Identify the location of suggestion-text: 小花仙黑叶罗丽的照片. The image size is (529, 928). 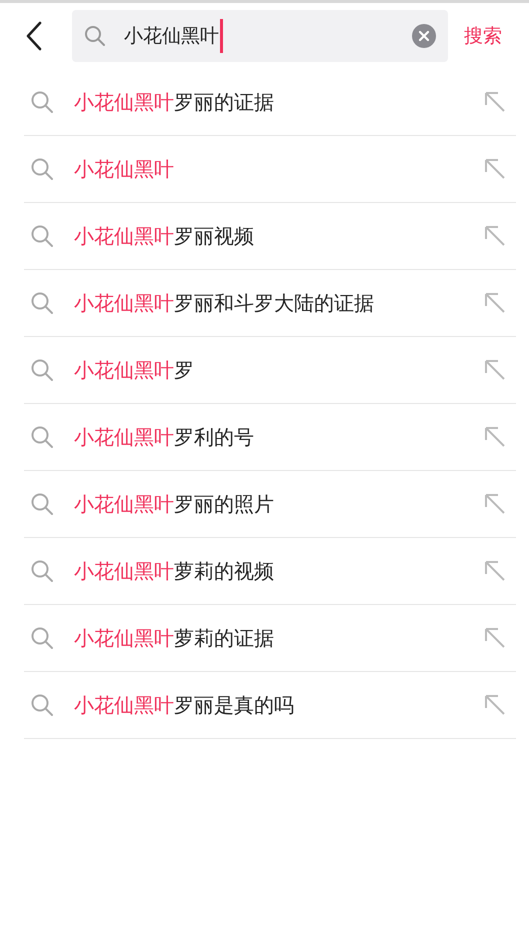
(174, 504).